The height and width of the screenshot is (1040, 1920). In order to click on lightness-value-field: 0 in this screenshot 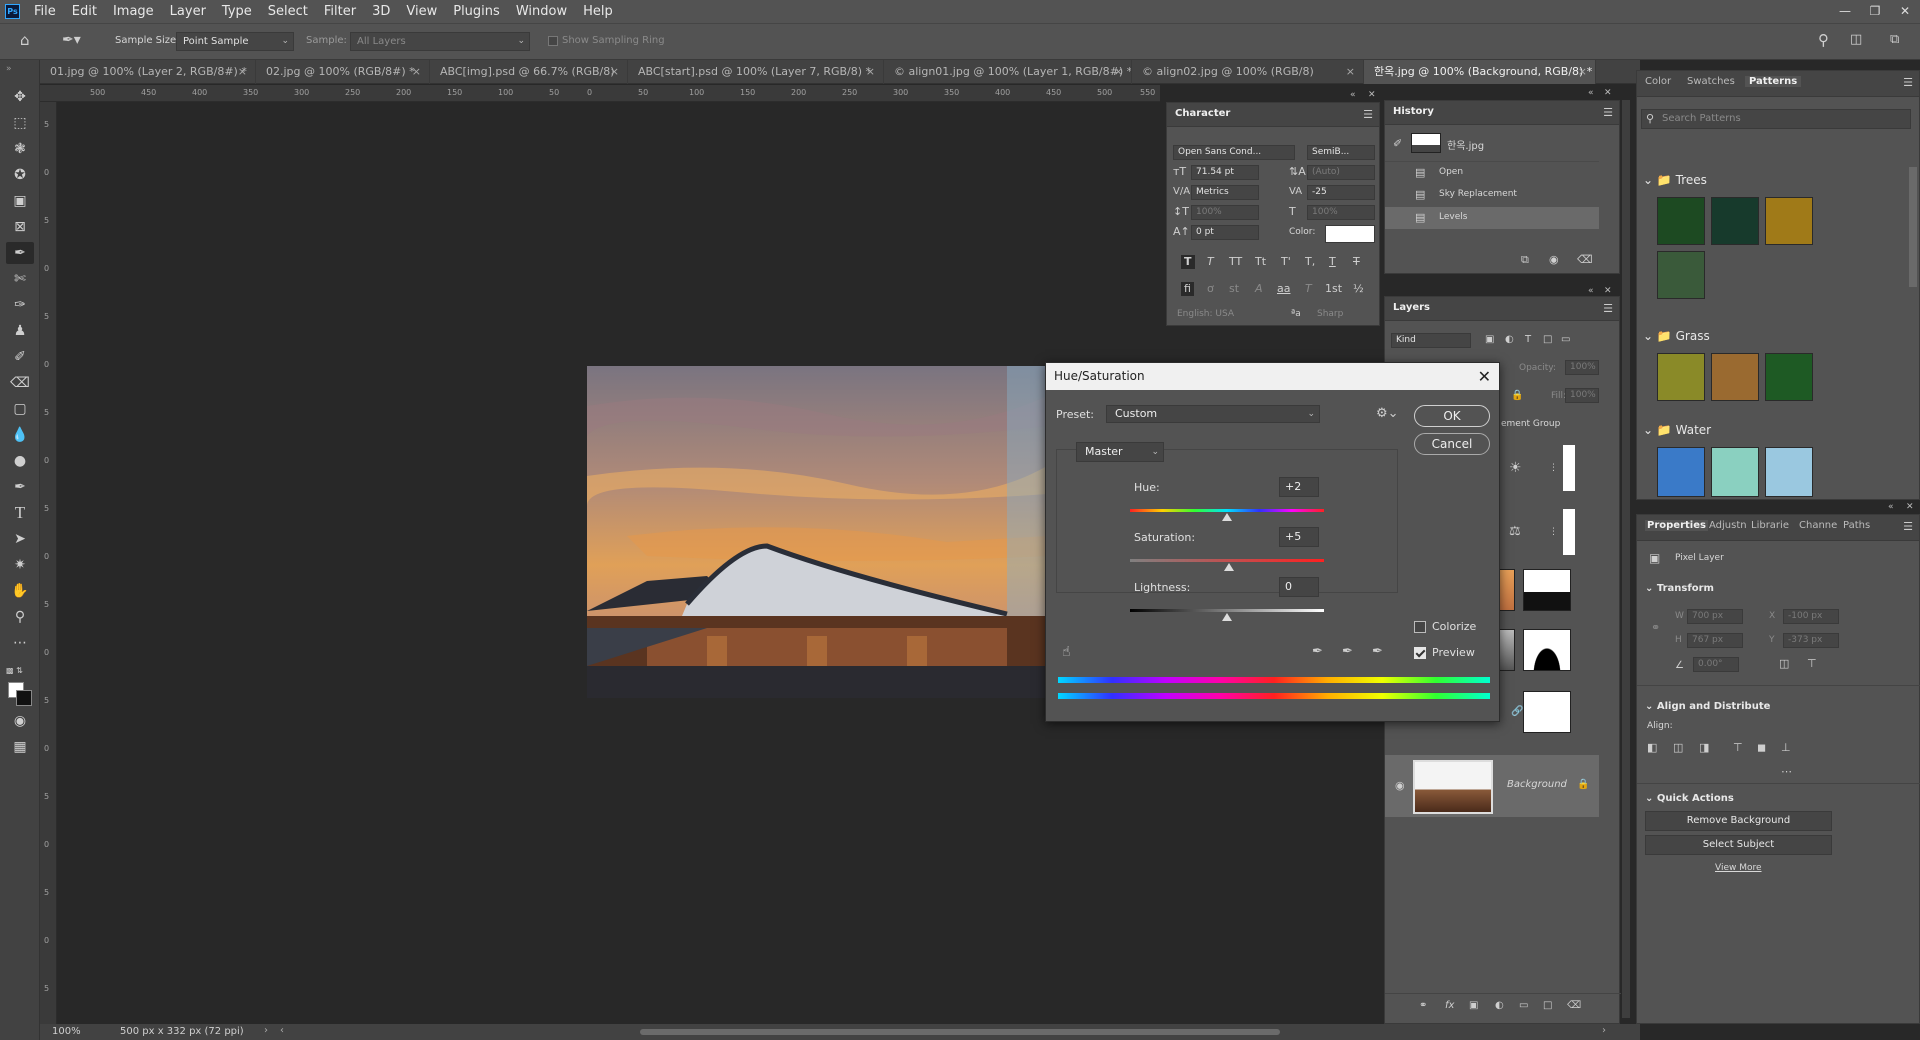, I will do `click(1299, 587)`.